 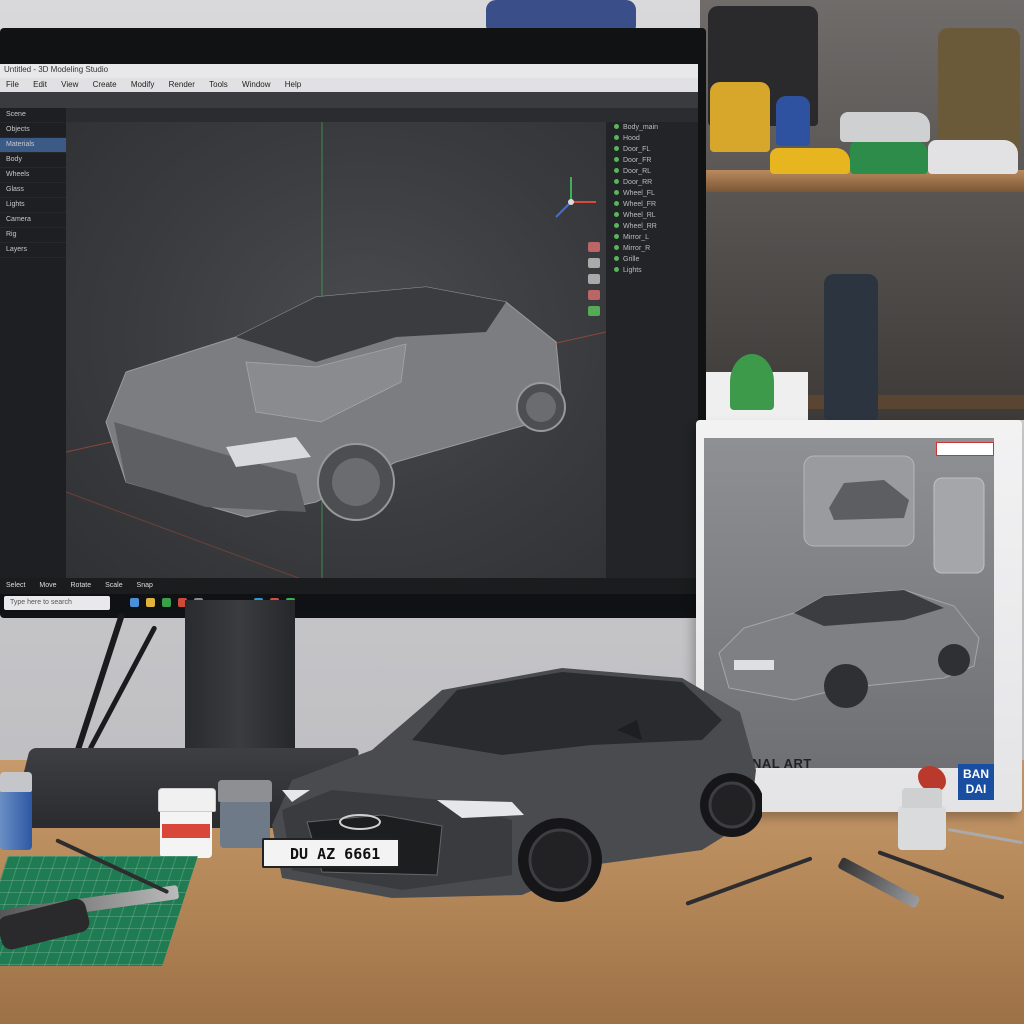 What do you see at coordinates (631, 259) in the screenshot?
I see `property-label: Grille` at bounding box center [631, 259].